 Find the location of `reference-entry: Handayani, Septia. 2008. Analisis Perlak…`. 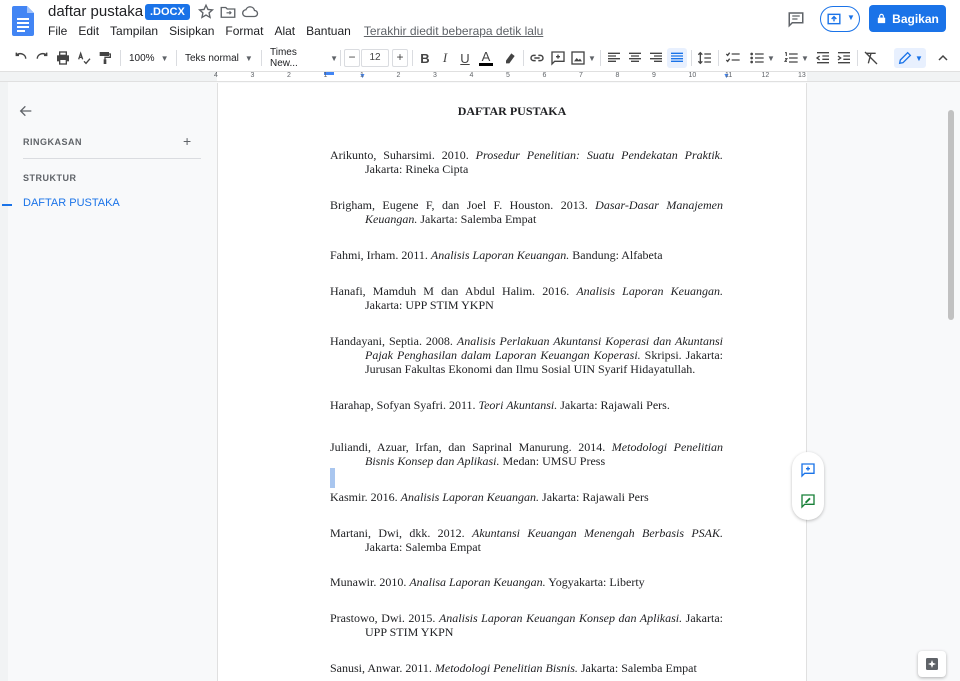

reference-entry: Handayani, Septia. 2008. Analisis Perlak… is located at coordinates (526, 355).